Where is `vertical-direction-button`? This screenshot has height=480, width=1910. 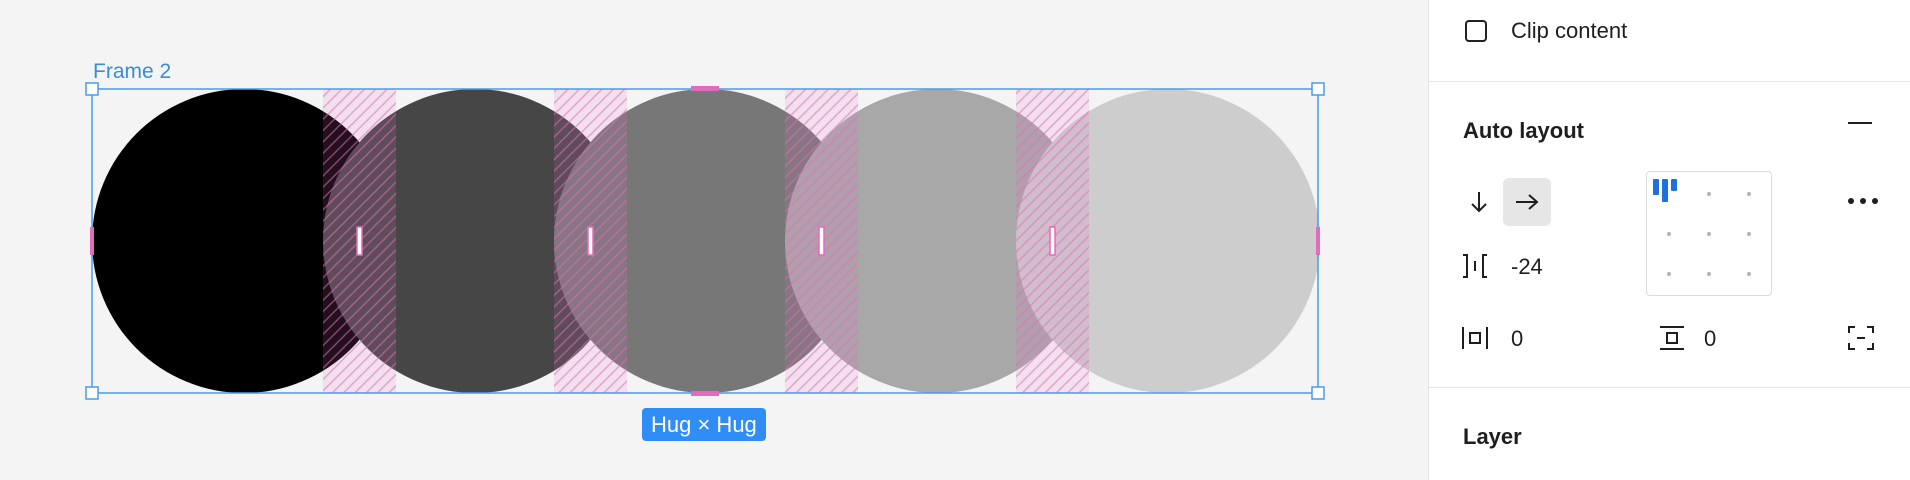
vertical-direction-button is located at coordinates (1479, 202).